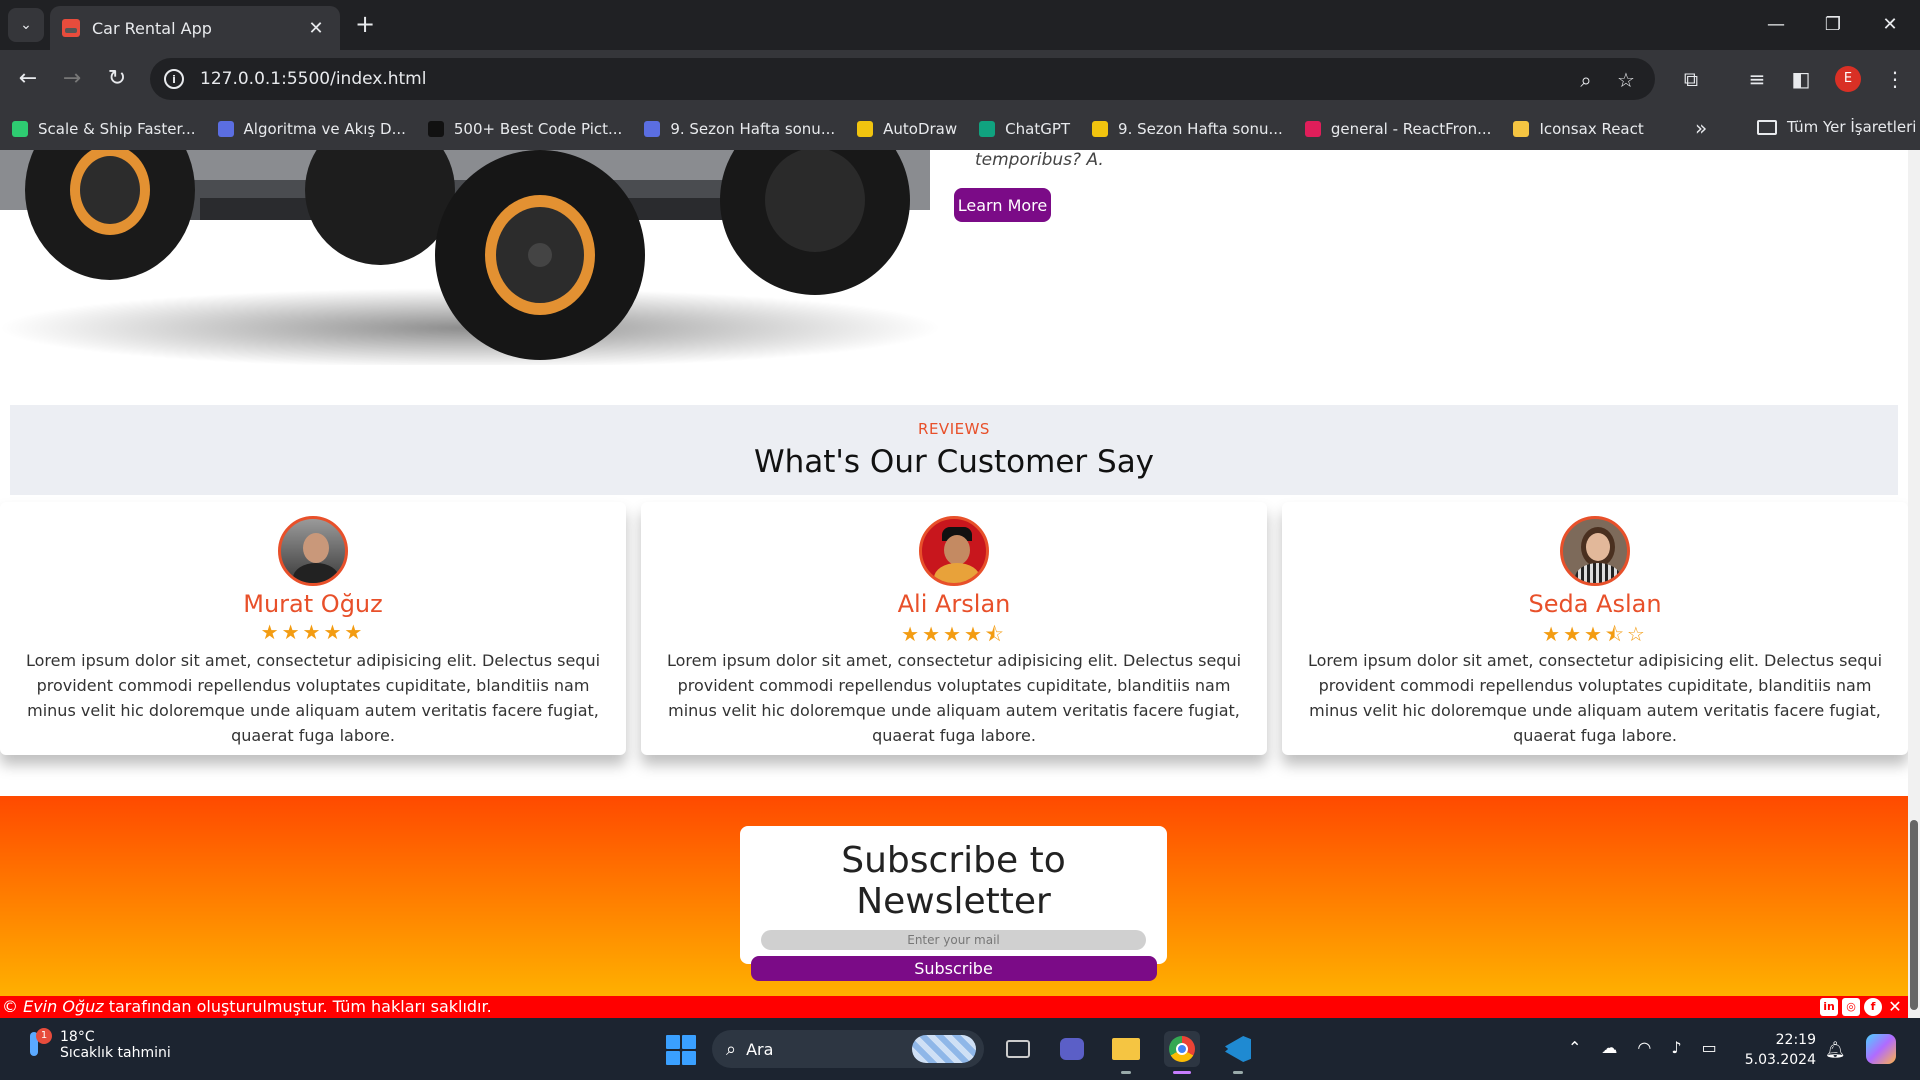 Image resolution: width=1920 pixels, height=1080 pixels. I want to click on all-bookmarks-button: Tüm Yer İşaretleri, so click(1836, 127).